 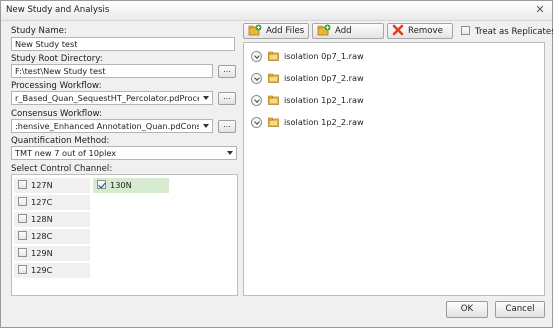 What do you see at coordinates (348, 38) in the screenshot?
I see `add-fractions-button: Add Fractions` at bounding box center [348, 38].